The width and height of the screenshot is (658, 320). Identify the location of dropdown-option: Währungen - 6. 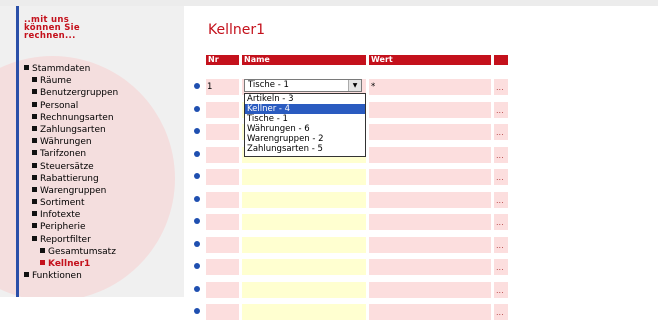
(305, 129).